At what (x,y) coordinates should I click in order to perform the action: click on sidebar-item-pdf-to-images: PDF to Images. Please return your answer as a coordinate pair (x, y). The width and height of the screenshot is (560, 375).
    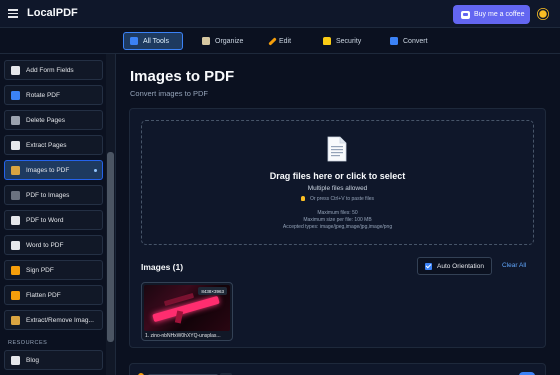
    Looking at the image, I should click on (53, 195).